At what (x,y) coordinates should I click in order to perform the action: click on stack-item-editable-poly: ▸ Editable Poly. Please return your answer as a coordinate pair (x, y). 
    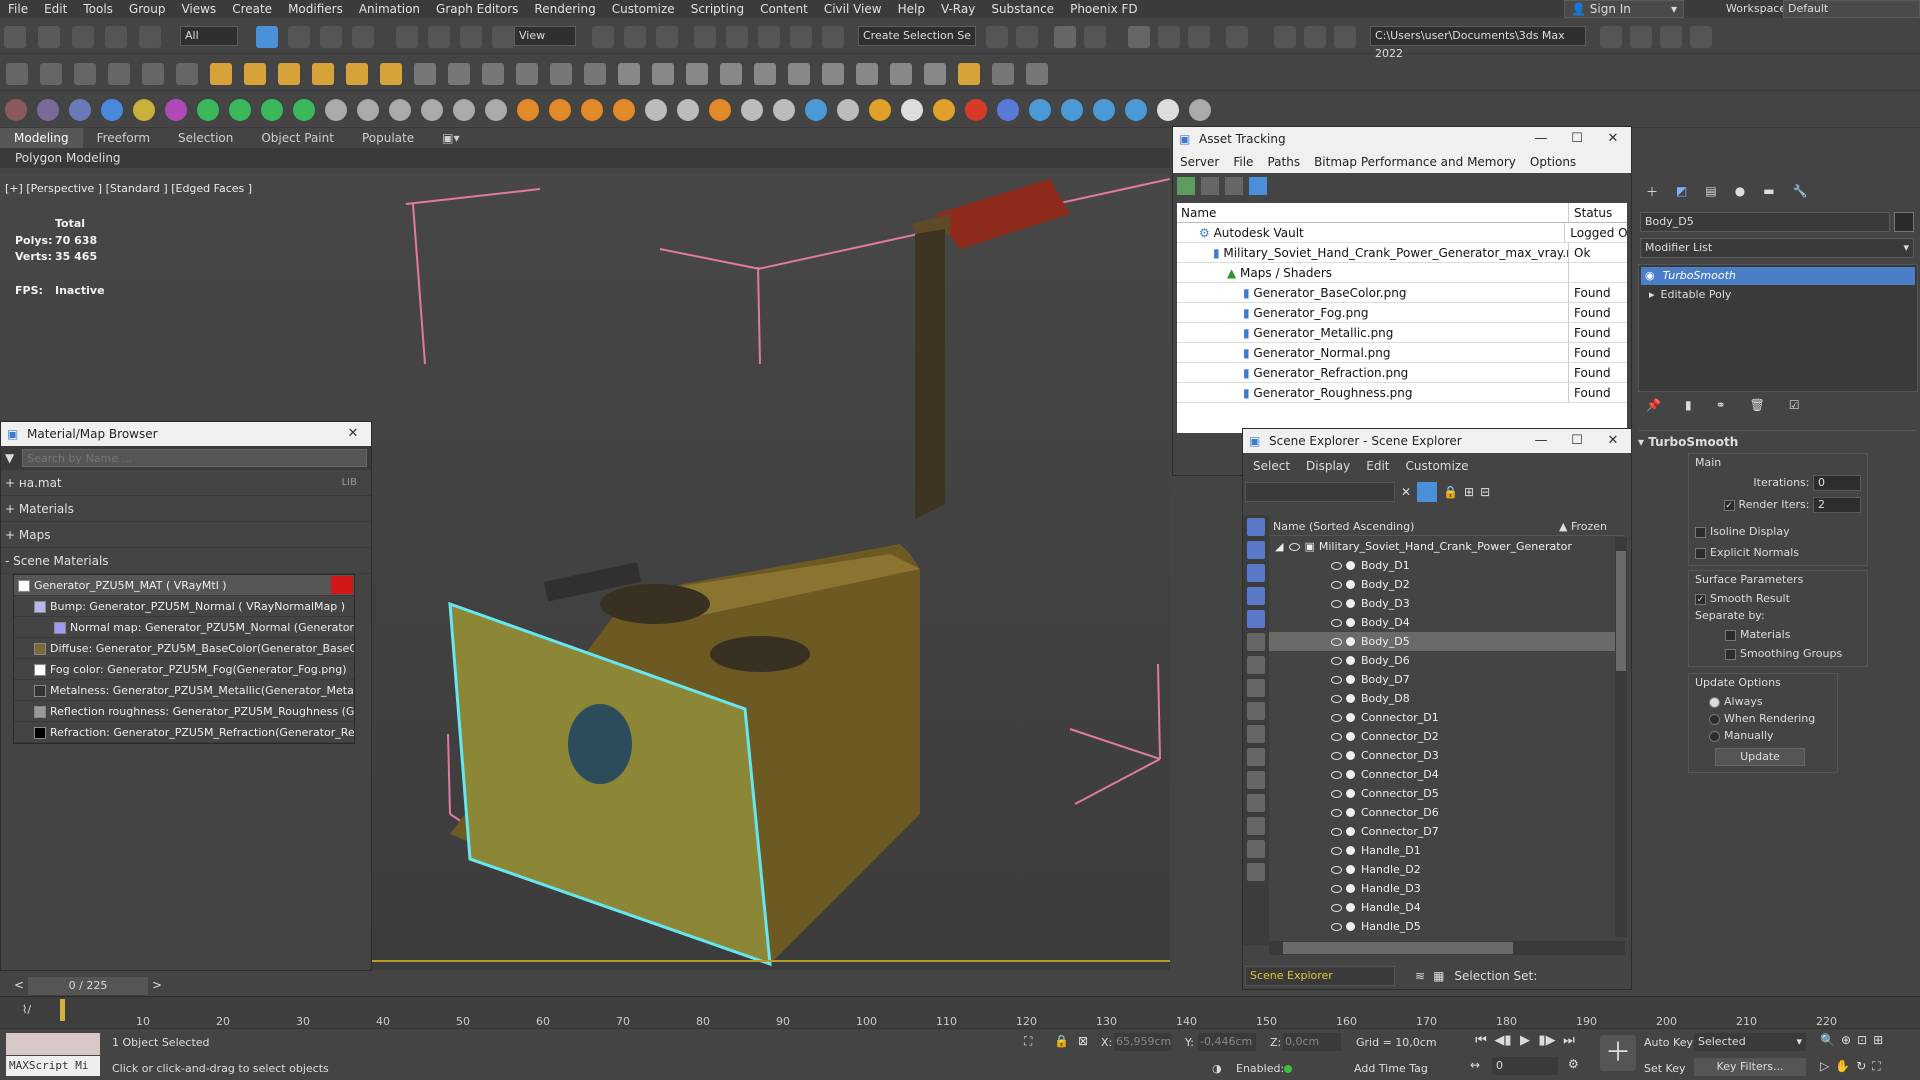
    Looking at the image, I should click on (1778, 295).